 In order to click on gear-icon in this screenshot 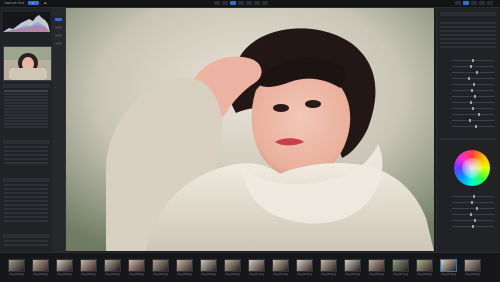, I will do `click(490, 3)`.